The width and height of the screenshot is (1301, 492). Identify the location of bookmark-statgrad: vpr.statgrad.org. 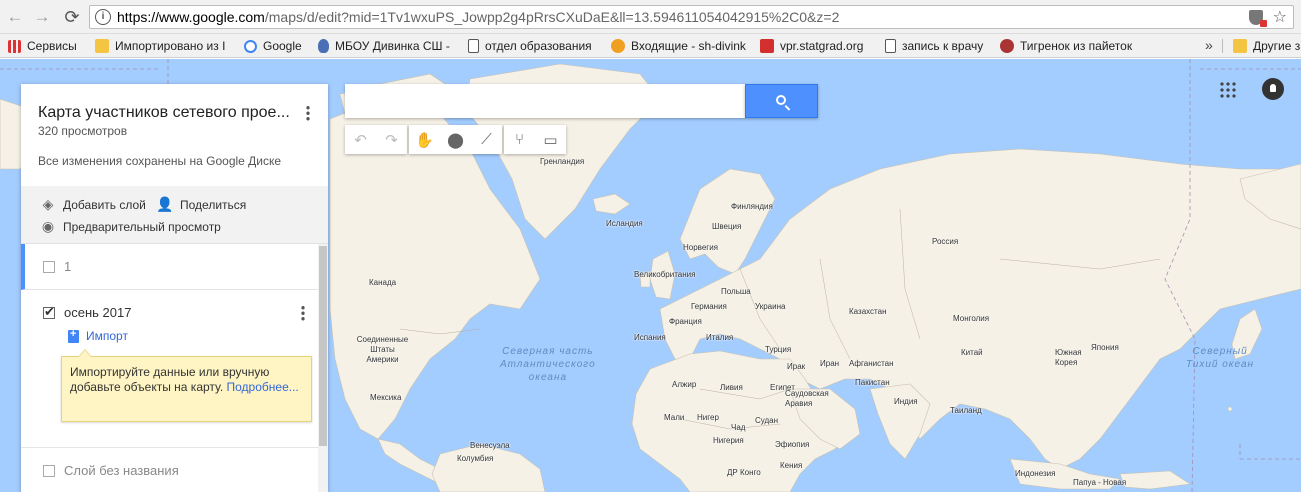
(817, 46).